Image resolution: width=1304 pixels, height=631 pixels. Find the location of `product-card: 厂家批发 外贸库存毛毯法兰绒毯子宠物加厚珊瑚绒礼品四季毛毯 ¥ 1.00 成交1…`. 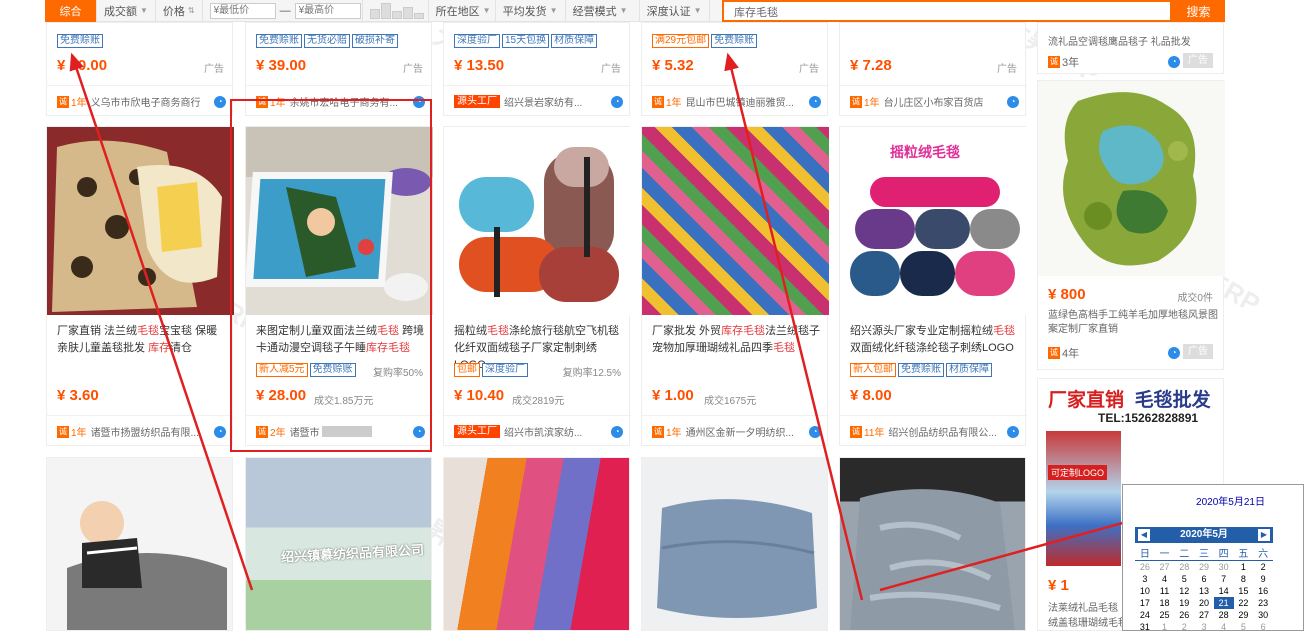

product-card: 厂家批发 外贸库存毛毯法兰绒毯子宠物加厚珊瑚绒礼品四季毛毯 ¥ 1.00 成交1… is located at coordinates (735, 286).